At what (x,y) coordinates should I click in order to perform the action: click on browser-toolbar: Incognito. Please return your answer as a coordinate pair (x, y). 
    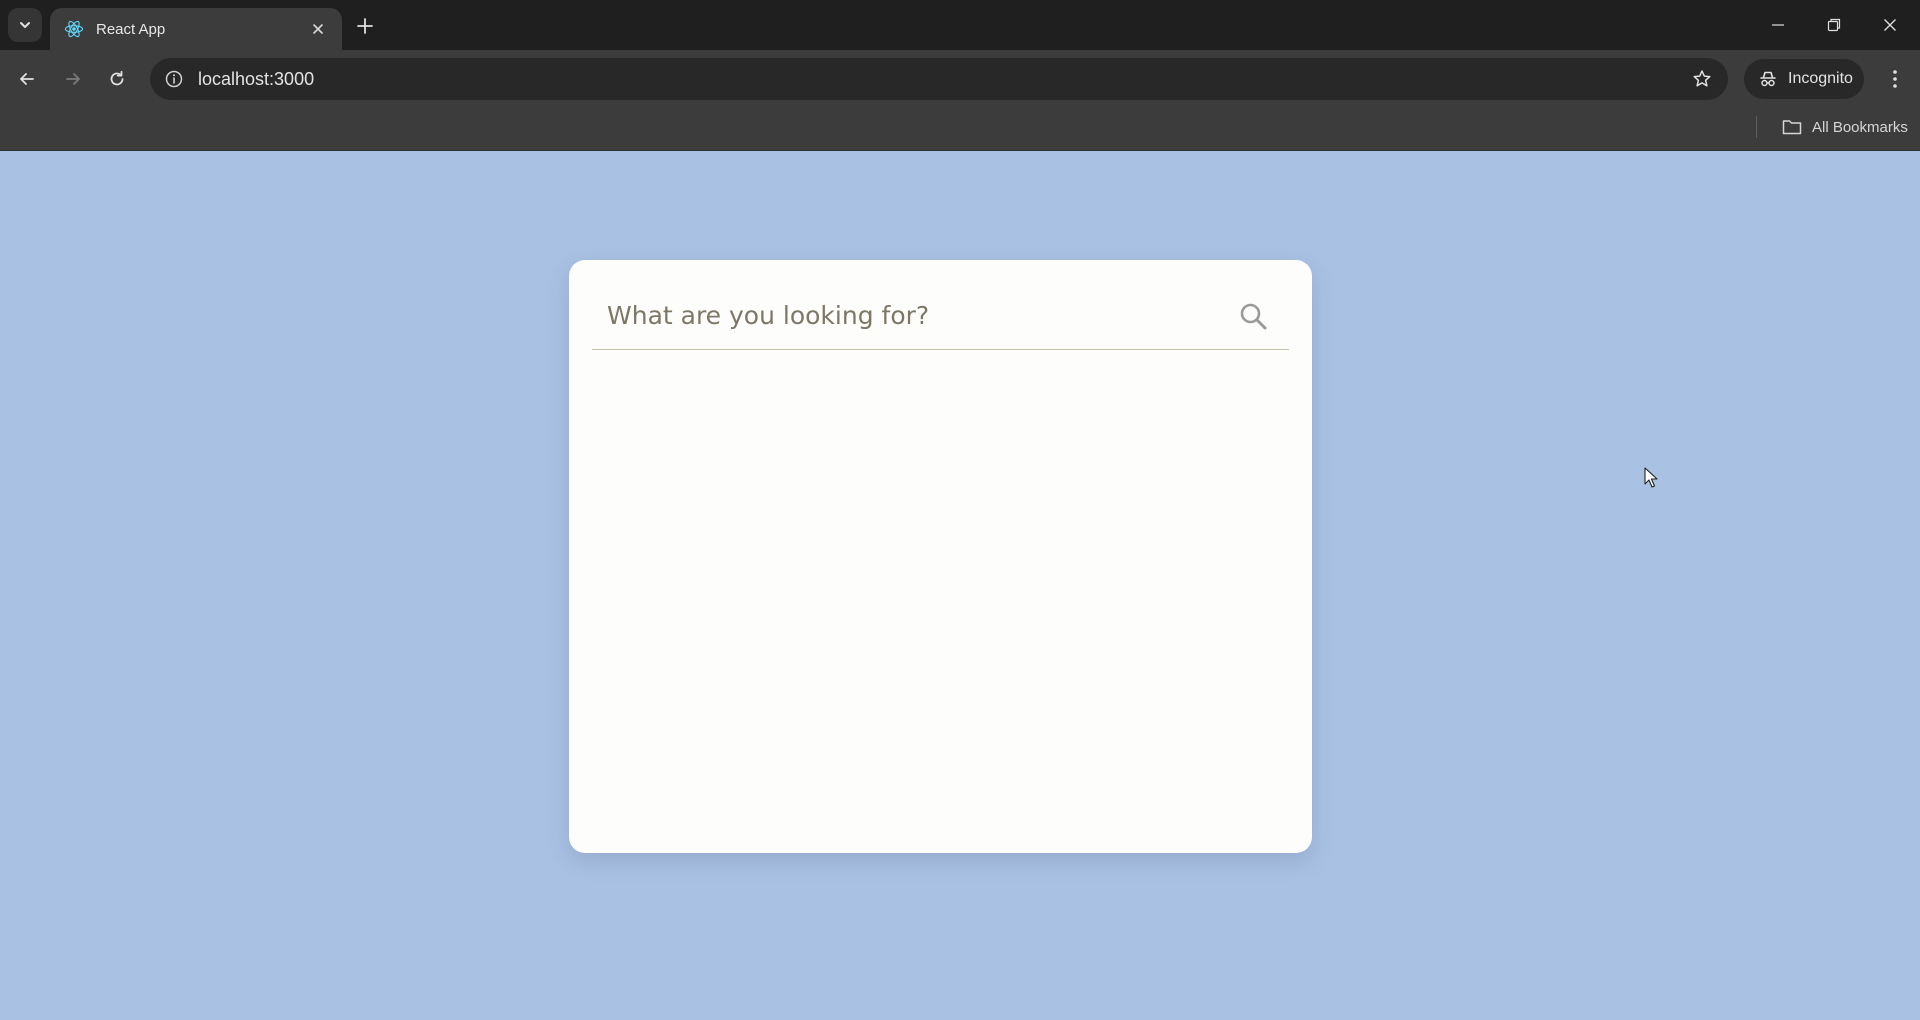
    Looking at the image, I should click on (960, 79).